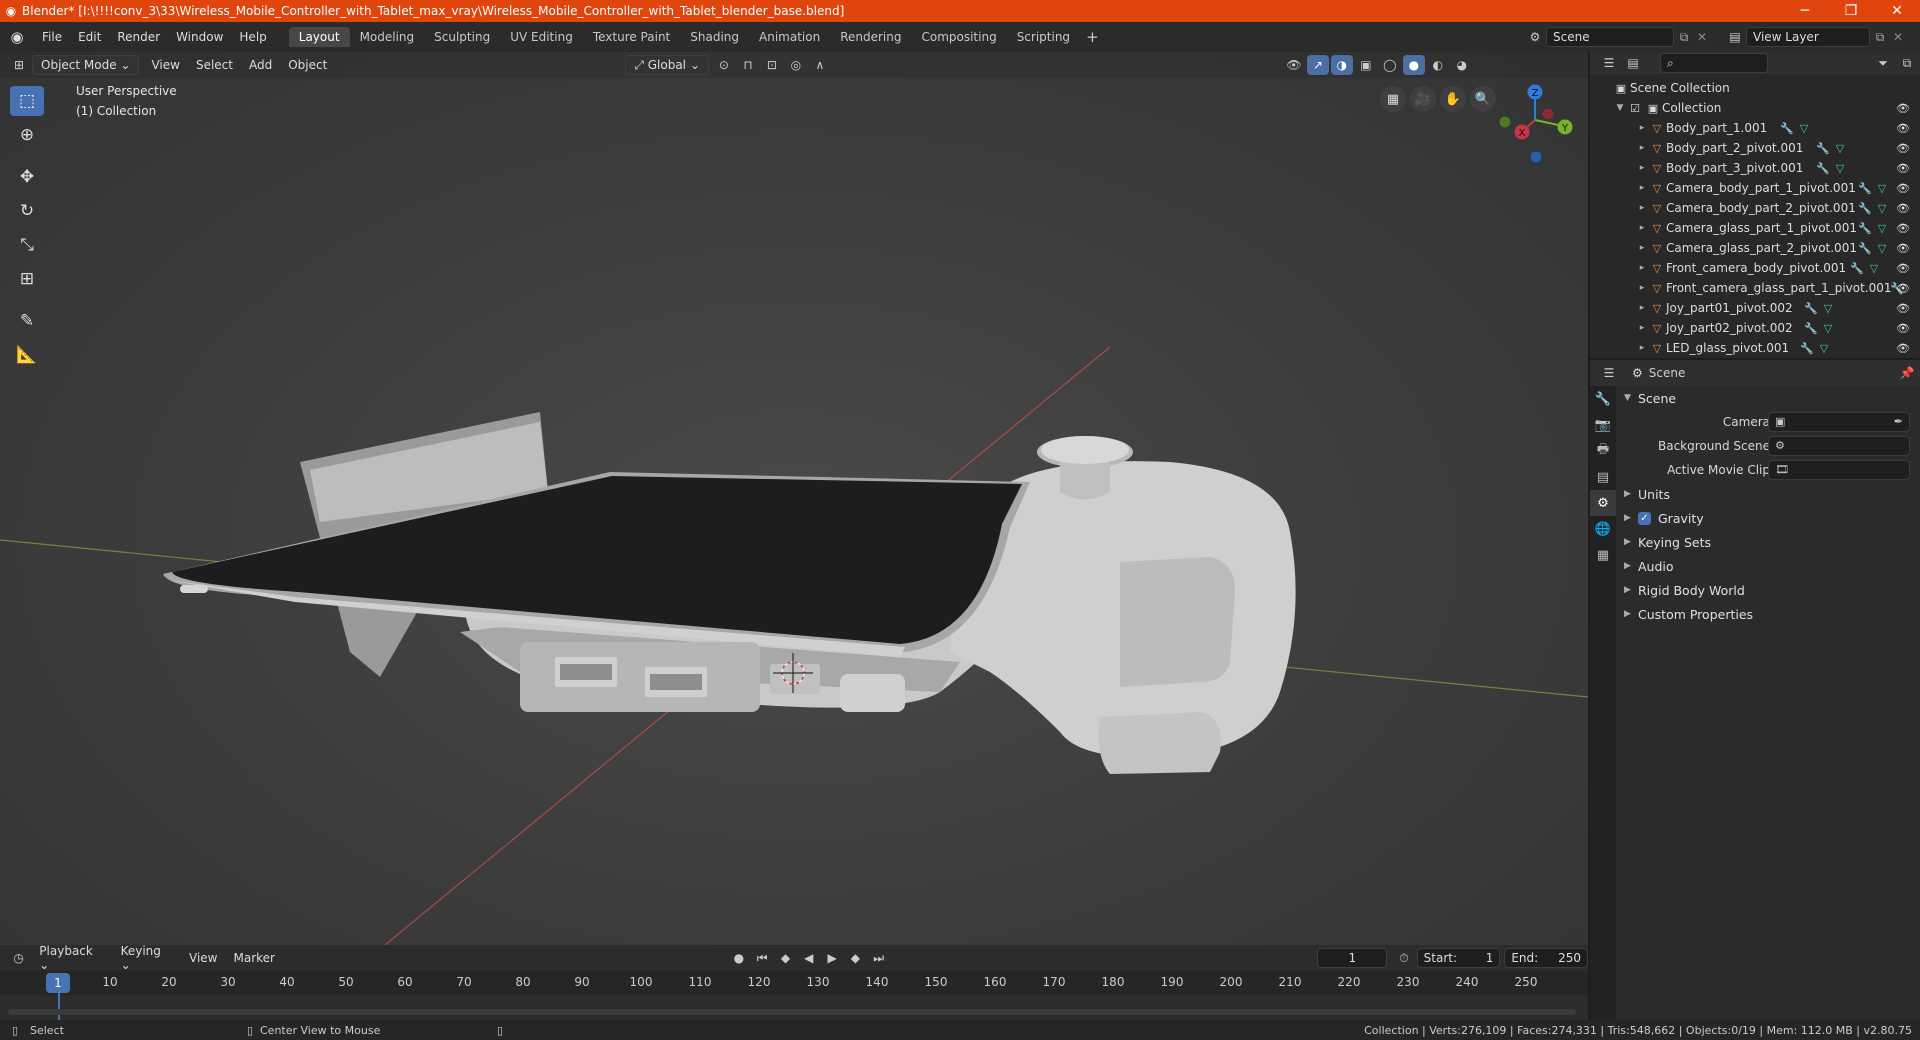 Image resolution: width=1920 pixels, height=1040 pixels. Describe the element at coordinates (1769, 614) in the screenshot. I see `custom-properties-section: ▶ Custom Properties` at that location.